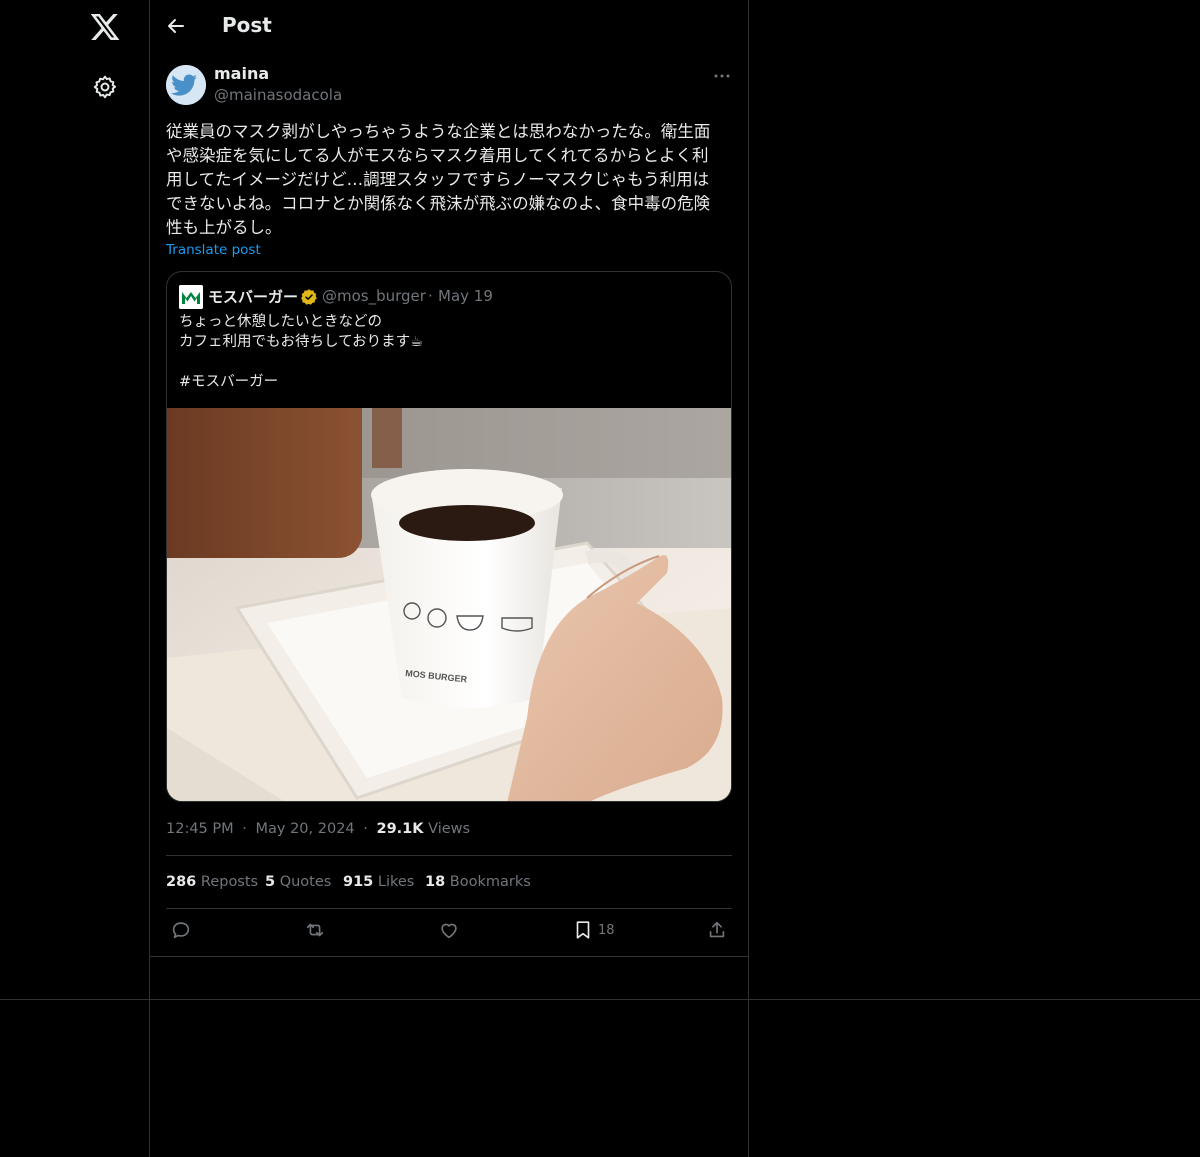  I want to click on views-label: Views, so click(449, 829).